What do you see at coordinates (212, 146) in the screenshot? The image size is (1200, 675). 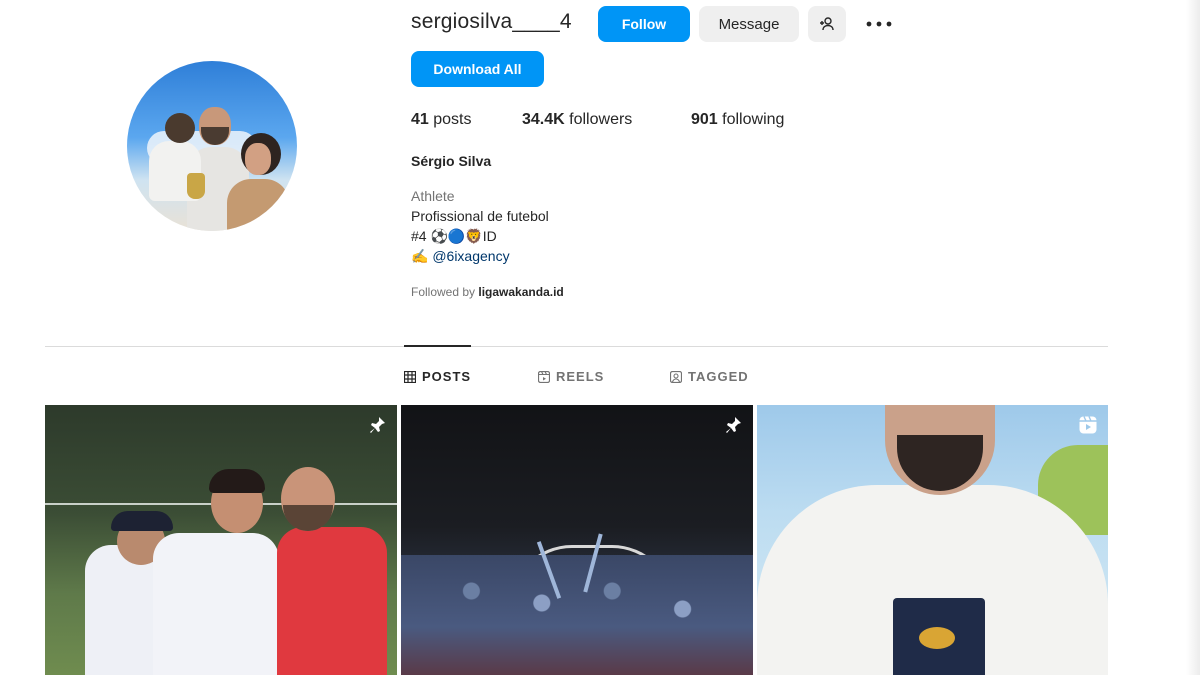 I see `profile-avatar` at bounding box center [212, 146].